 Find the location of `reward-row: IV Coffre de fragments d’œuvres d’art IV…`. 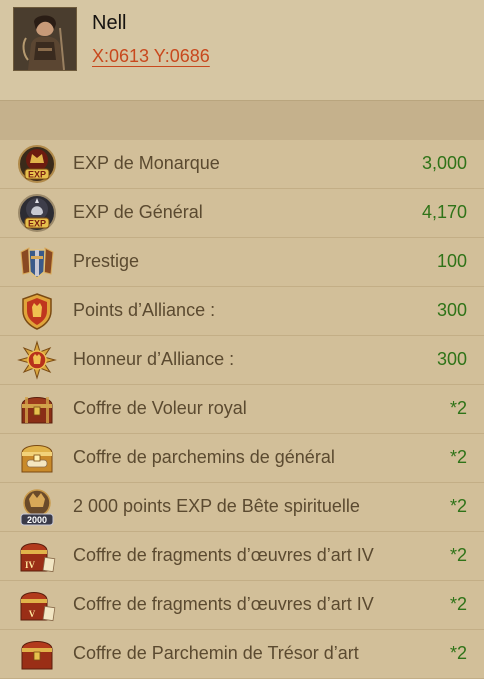

reward-row: IV Coffre de fragments d’œuvres d’art IV… is located at coordinates (242, 556).